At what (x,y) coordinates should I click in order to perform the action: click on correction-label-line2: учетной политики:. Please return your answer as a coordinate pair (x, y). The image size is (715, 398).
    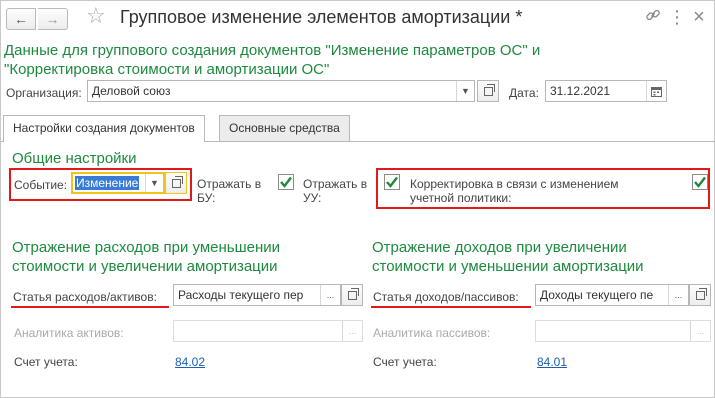
    Looking at the image, I should click on (461, 198).